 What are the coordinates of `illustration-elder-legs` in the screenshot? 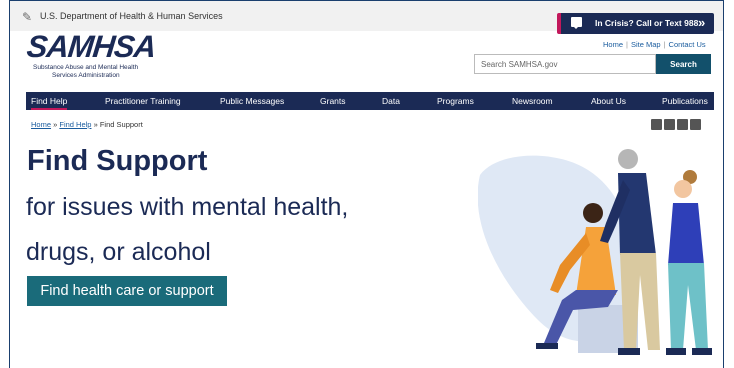 It's located at (640, 301).